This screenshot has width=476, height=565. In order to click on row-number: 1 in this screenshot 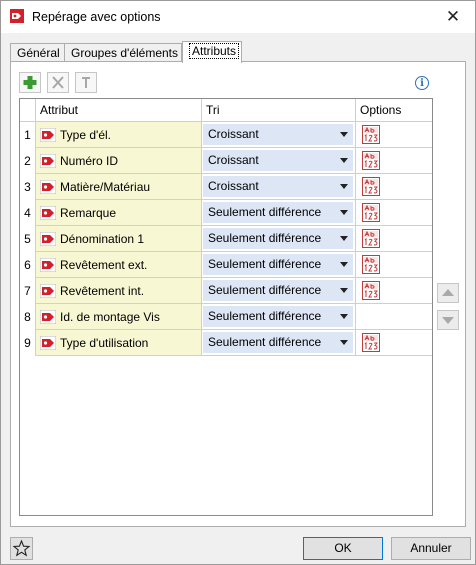, I will do `click(28, 135)`.